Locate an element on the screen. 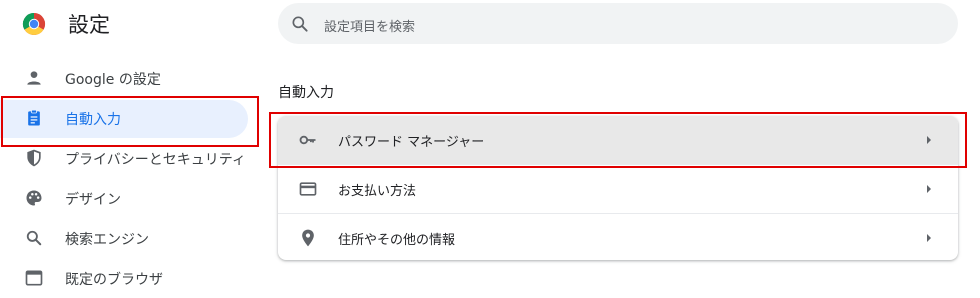 The image size is (980, 298). search-placeholder: 設定項目を検索 is located at coordinates (370, 27).